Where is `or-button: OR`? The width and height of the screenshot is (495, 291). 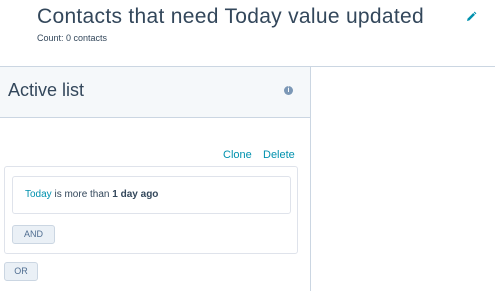
or-button: OR is located at coordinates (21, 271).